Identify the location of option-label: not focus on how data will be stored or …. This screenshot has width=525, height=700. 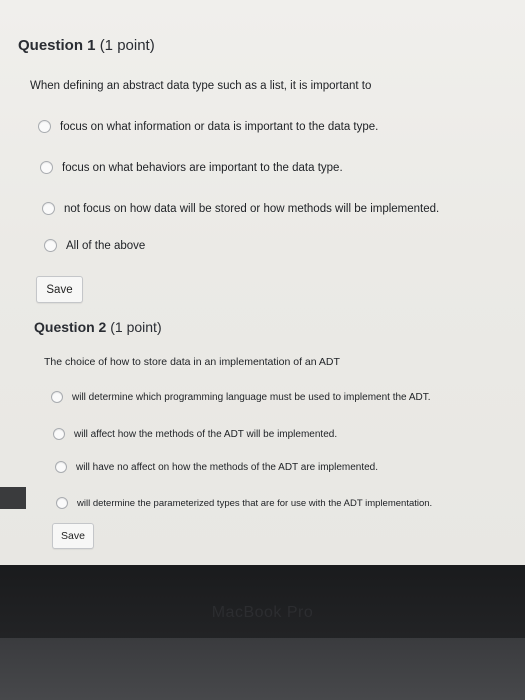
(252, 208).